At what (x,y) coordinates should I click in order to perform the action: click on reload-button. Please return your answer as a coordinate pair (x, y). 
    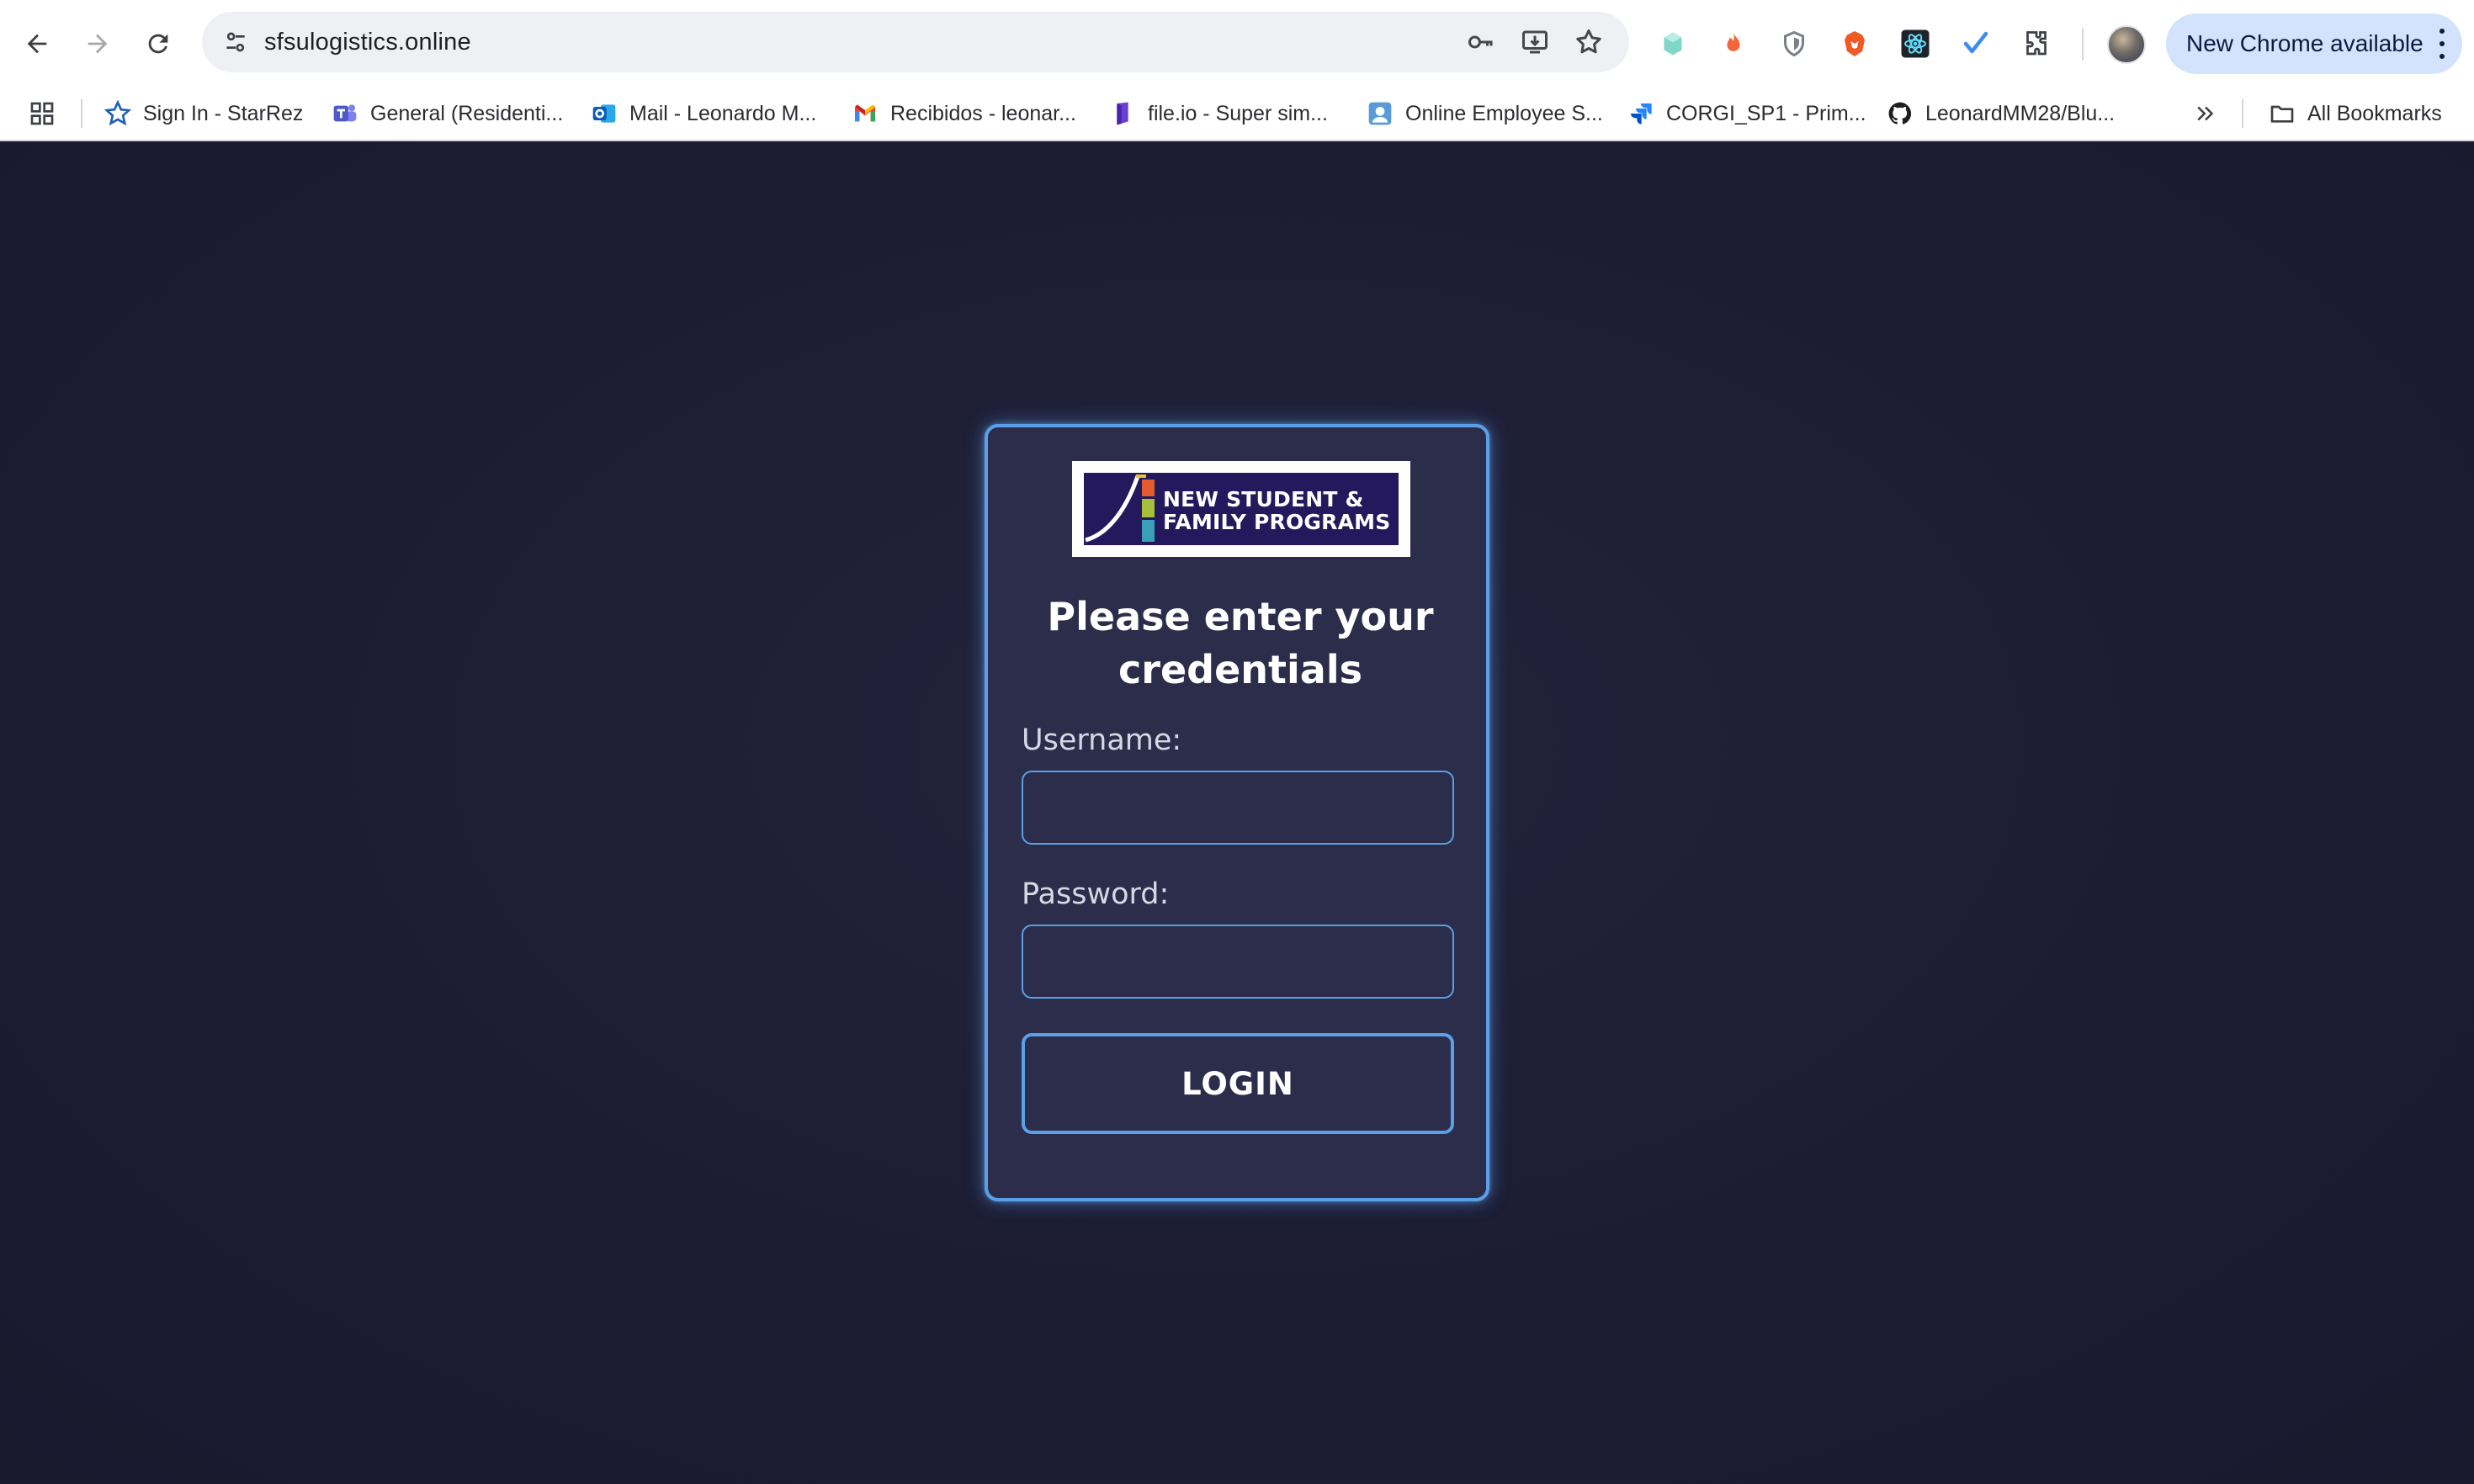
    Looking at the image, I should click on (158, 44).